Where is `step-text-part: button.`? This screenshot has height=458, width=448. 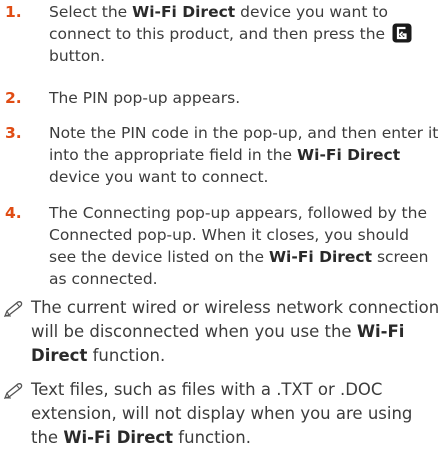
step-text-part: button. is located at coordinates (77, 56).